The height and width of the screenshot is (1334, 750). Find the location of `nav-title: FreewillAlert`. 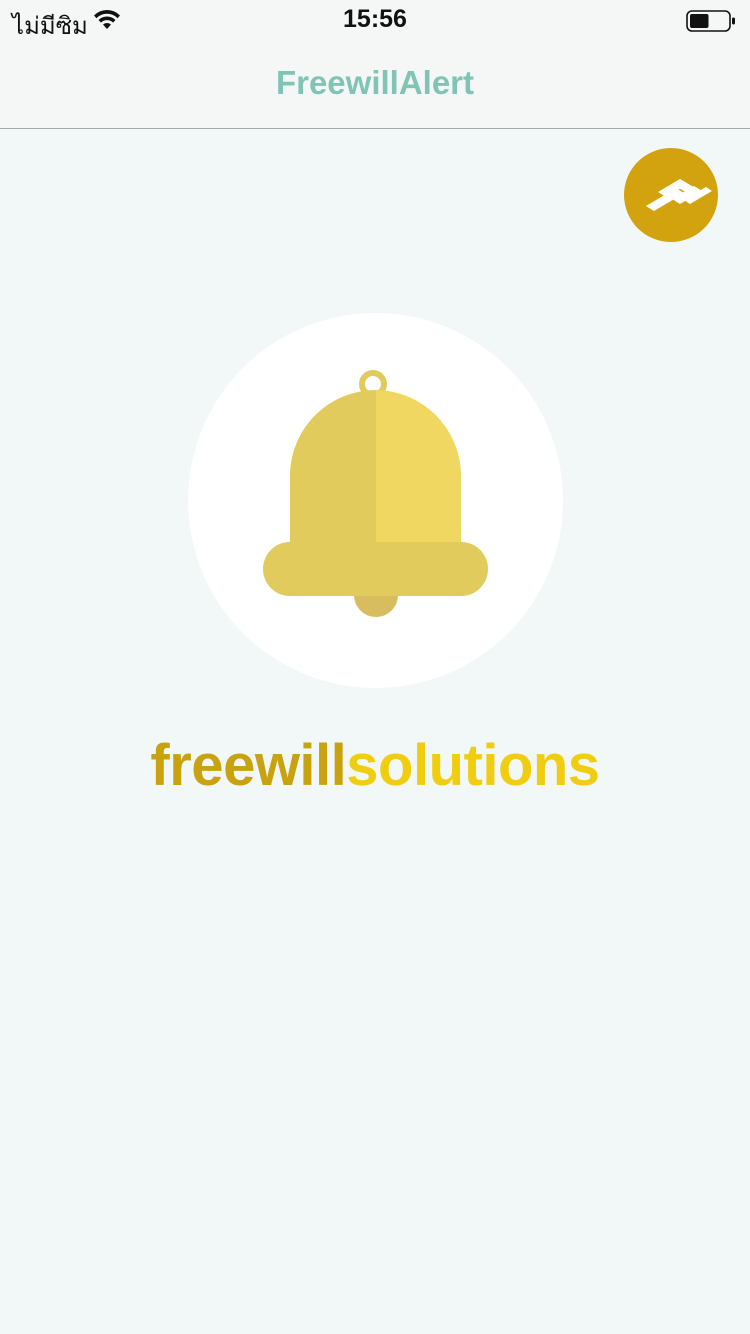

nav-title: FreewillAlert is located at coordinates (375, 82).